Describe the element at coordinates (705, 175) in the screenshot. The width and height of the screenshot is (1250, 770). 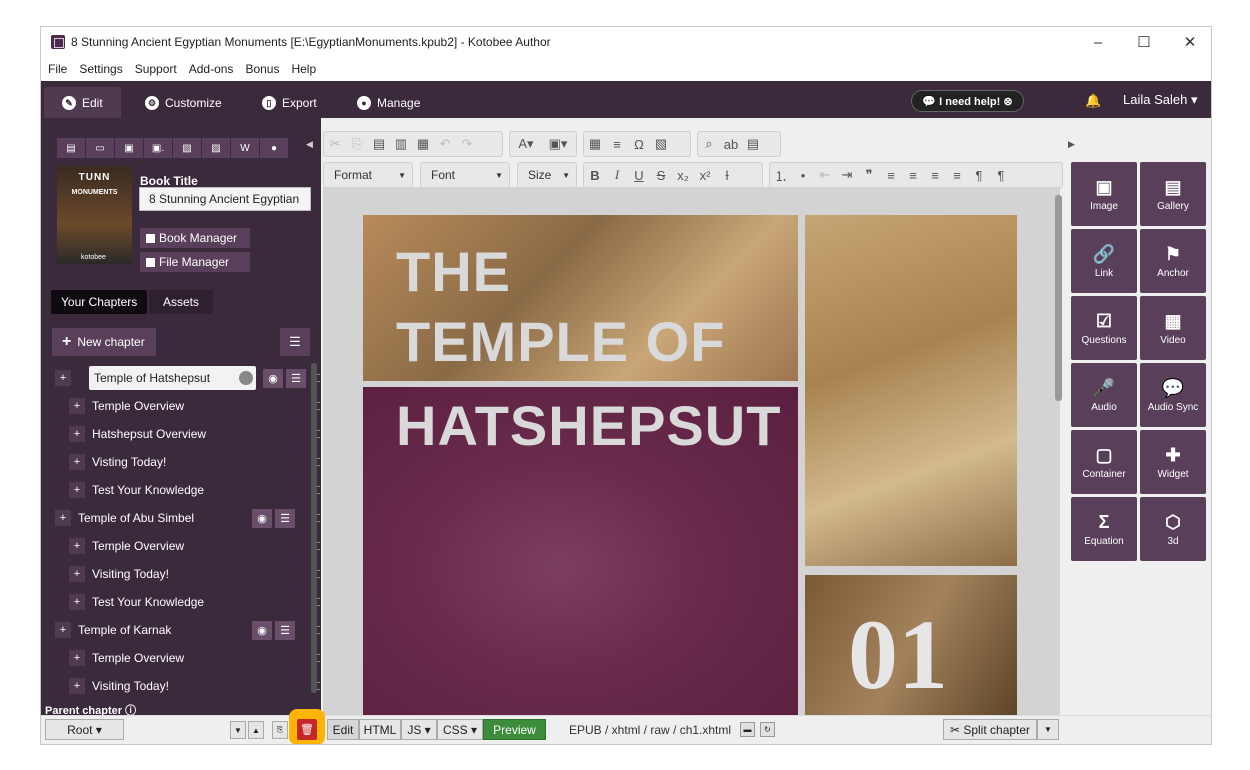
I see `superscript-icon: x²` at that location.